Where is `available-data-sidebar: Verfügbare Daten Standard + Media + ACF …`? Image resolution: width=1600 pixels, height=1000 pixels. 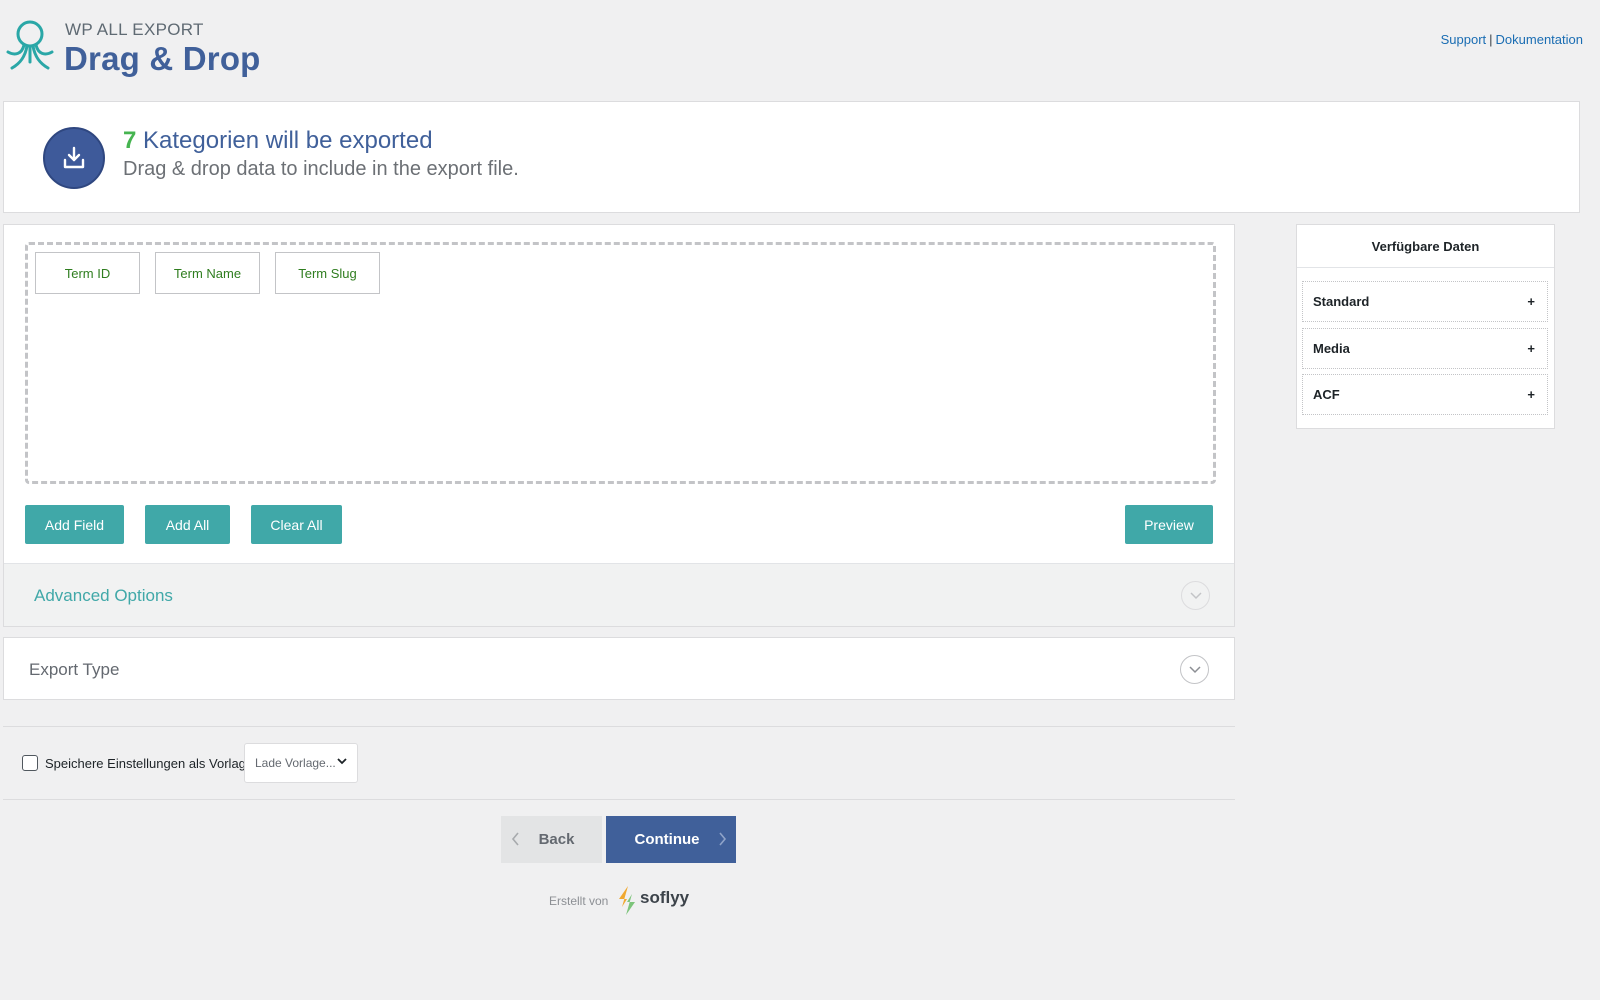 available-data-sidebar: Verfügbare Daten Standard + Media + ACF … is located at coordinates (1425, 326).